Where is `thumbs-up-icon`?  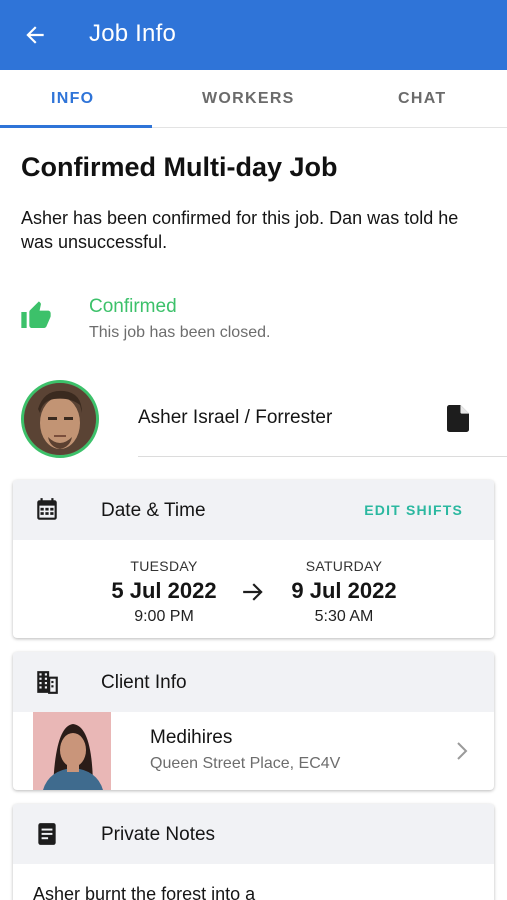 thumbs-up-icon is located at coordinates (36, 314).